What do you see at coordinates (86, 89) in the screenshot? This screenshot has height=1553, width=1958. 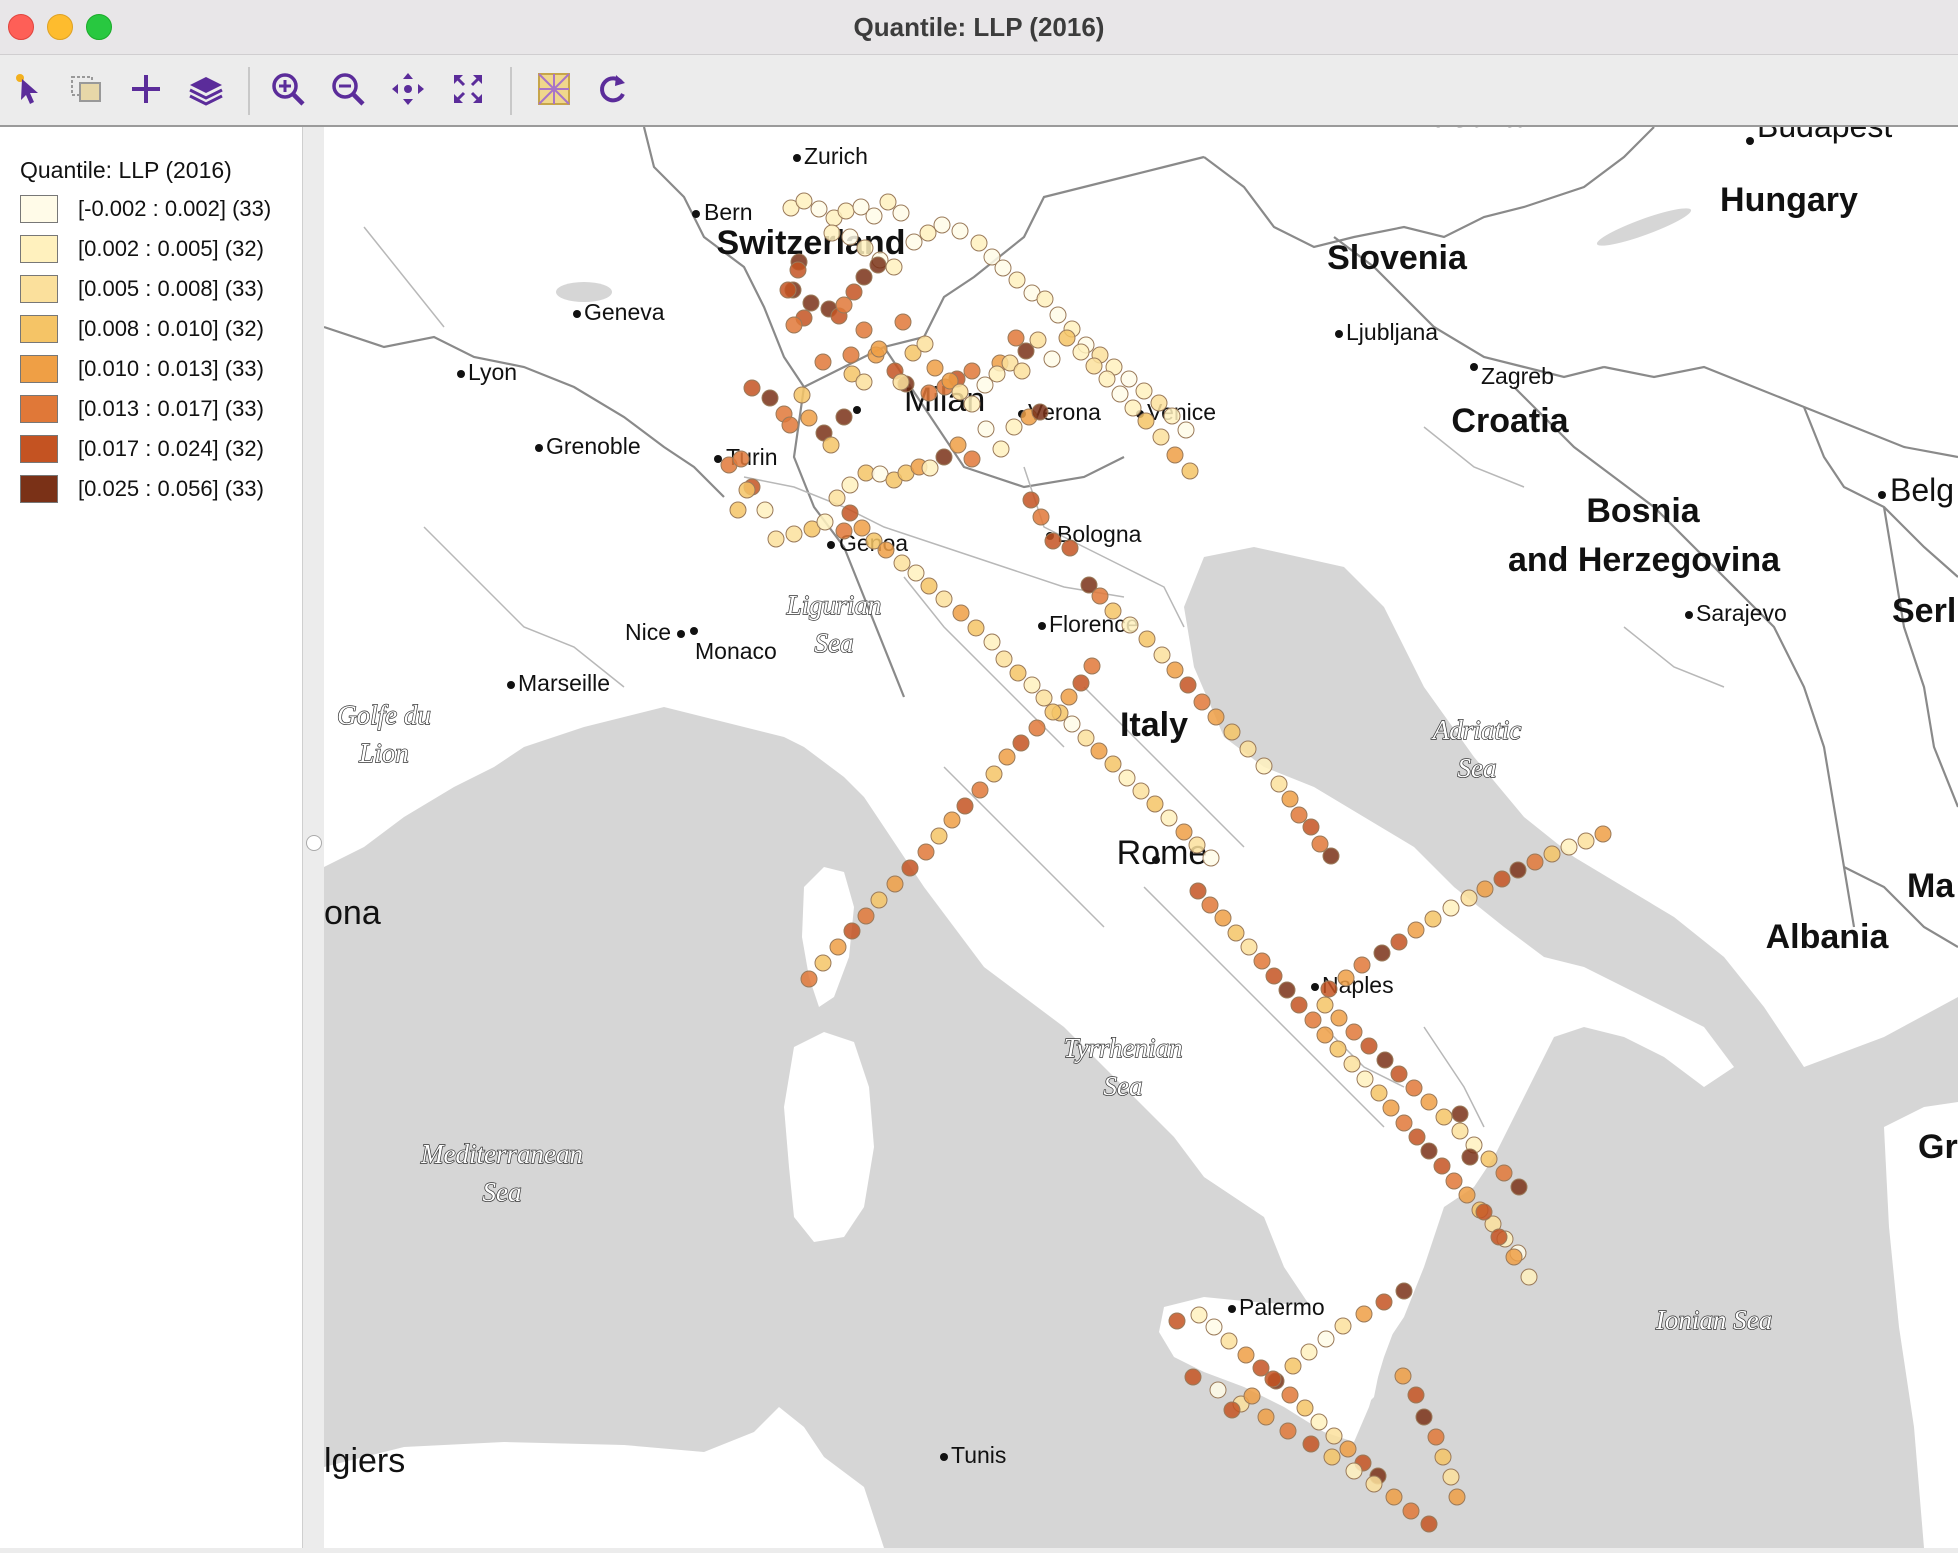 I see `selection-shape-button` at bounding box center [86, 89].